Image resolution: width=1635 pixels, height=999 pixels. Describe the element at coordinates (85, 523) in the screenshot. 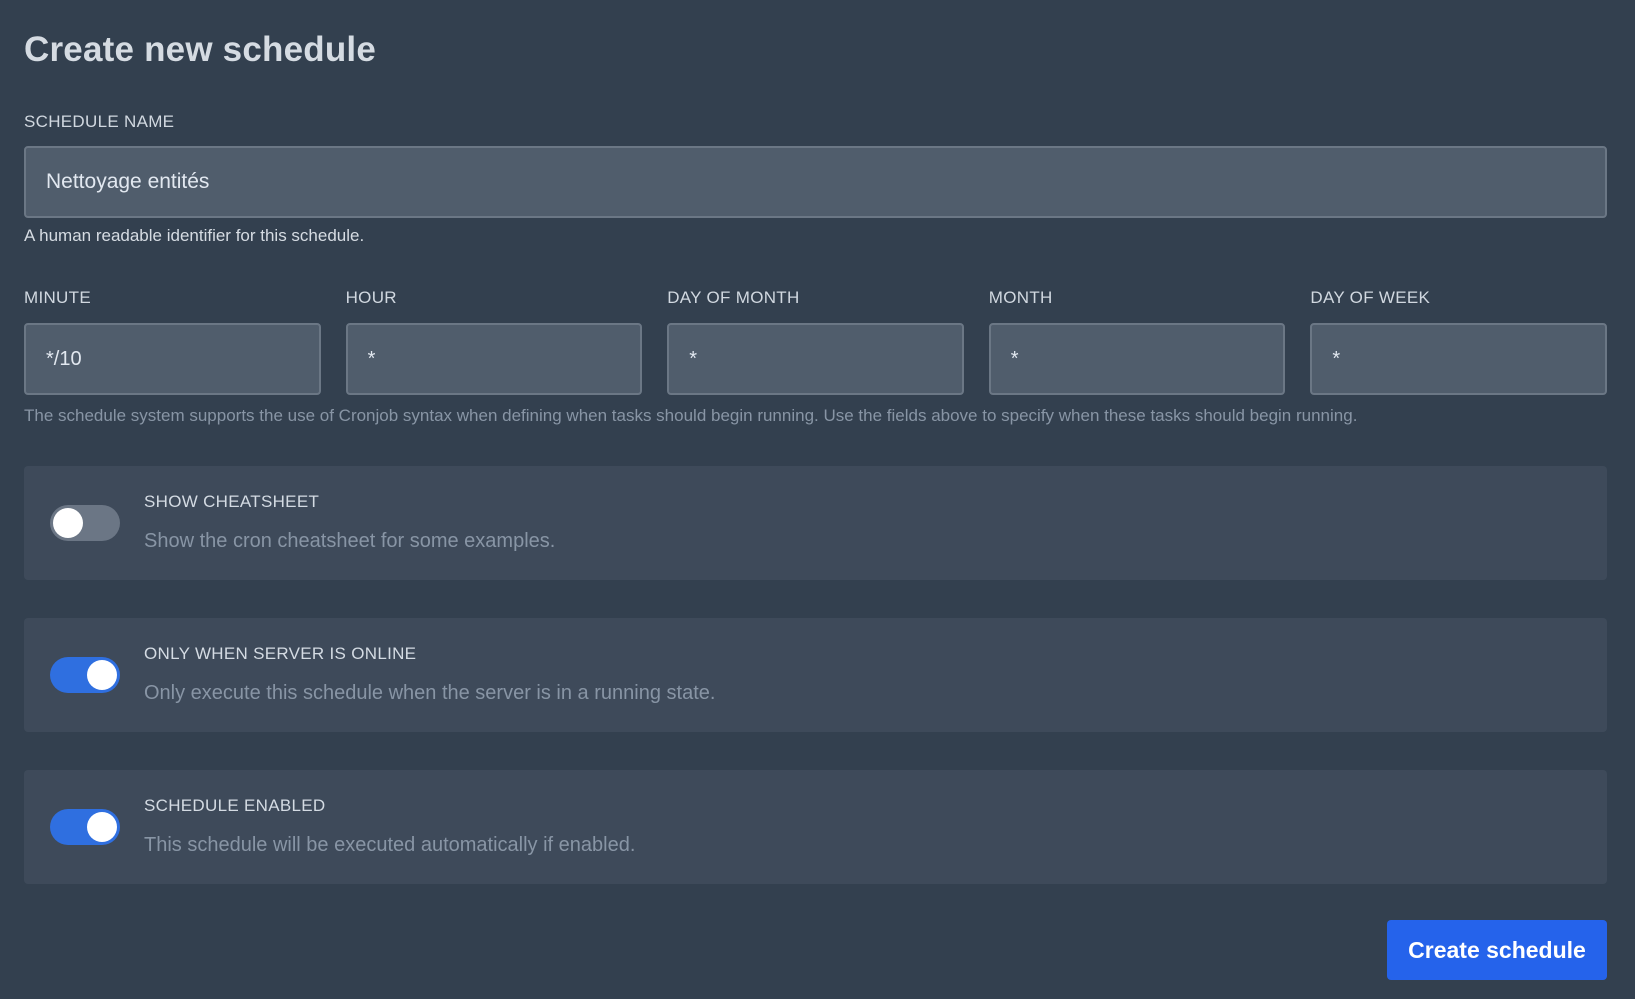

I see `show-cheatsheet-toggle` at that location.